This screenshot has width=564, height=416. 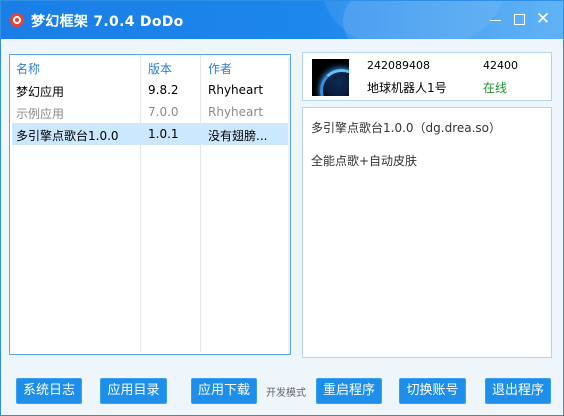 What do you see at coordinates (28, 68) in the screenshot?
I see `column-header-name: 名称` at bounding box center [28, 68].